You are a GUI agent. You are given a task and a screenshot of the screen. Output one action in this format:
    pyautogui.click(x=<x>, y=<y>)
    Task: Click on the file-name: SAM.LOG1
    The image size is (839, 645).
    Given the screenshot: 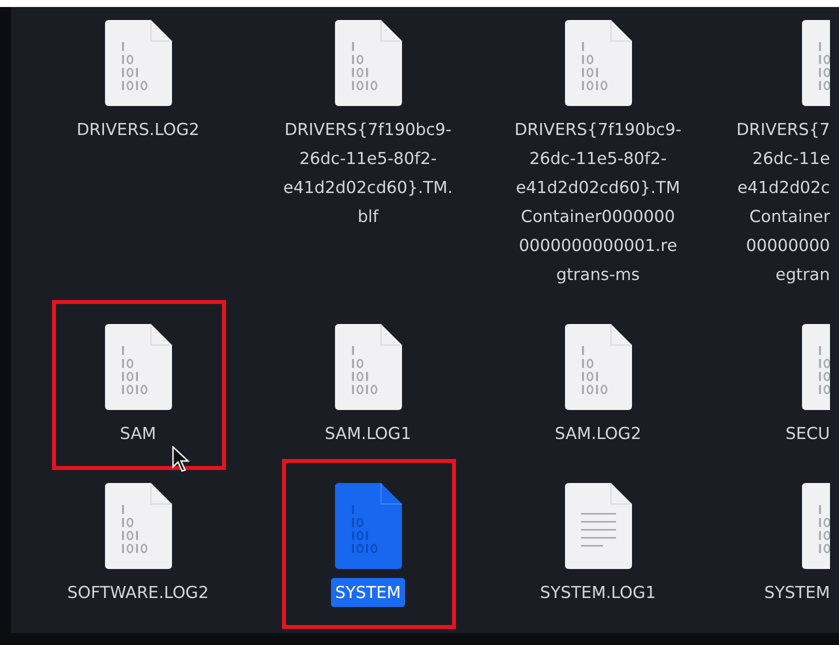 What is the action you would take?
    pyautogui.click(x=368, y=433)
    